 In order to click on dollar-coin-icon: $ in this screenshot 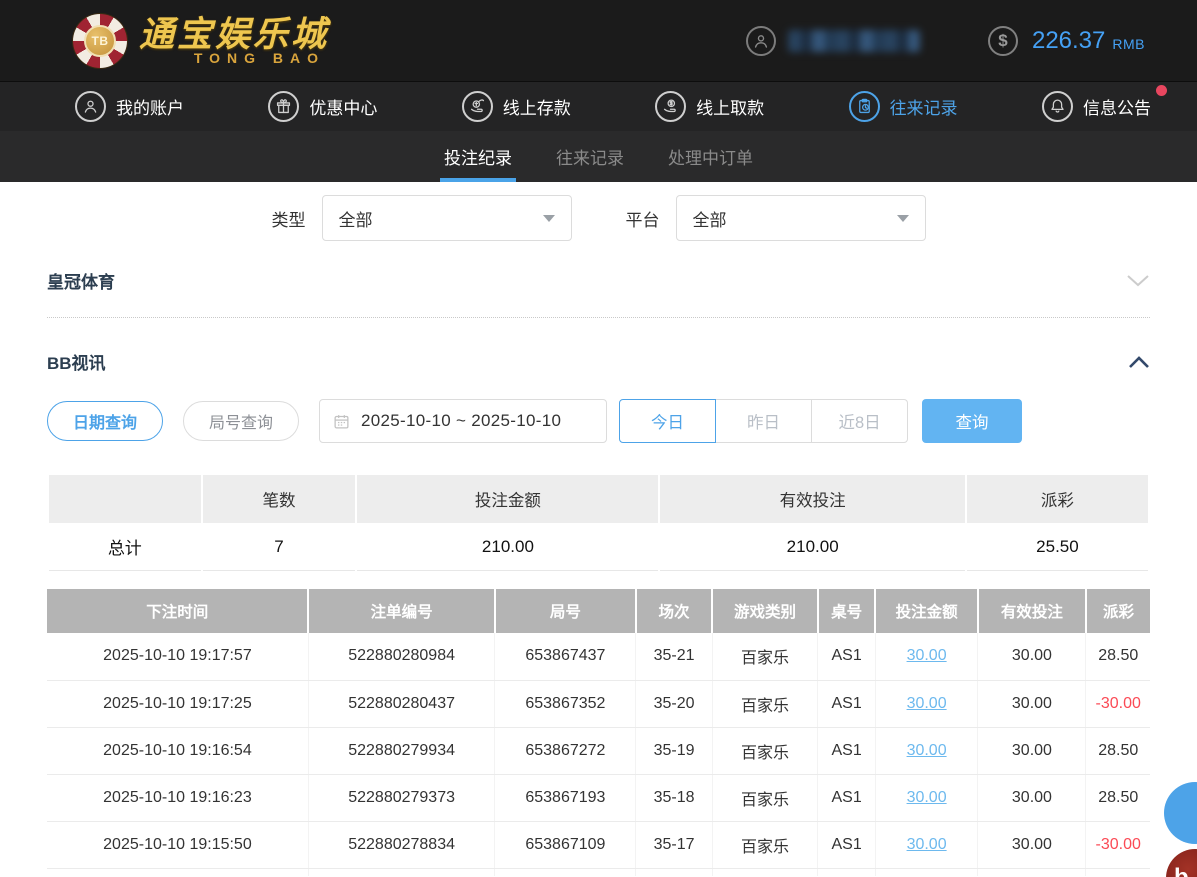, I will do `click(1002, 40)`.